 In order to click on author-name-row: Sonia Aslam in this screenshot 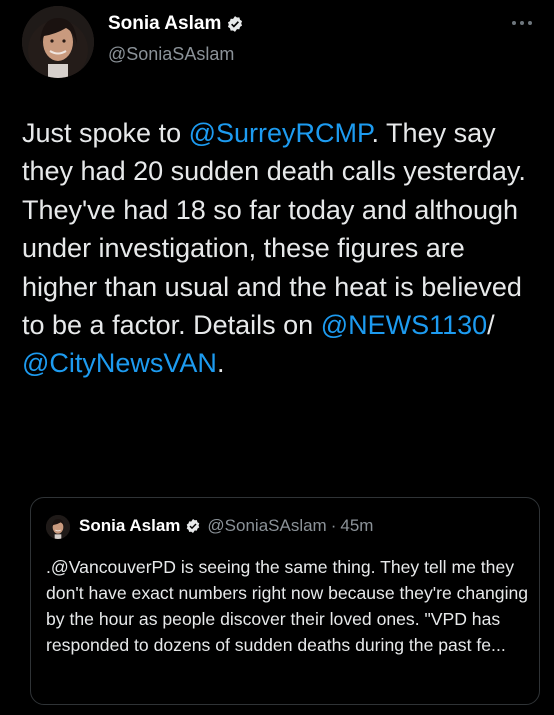, I will do `click(176, 24)`.